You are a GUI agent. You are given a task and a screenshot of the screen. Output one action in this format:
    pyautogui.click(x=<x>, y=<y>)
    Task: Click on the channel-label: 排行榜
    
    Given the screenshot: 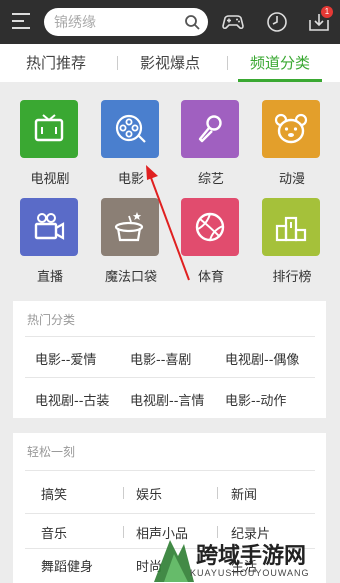 What is the action you would take?
    pyautogui.click(x=292, y=277)
    